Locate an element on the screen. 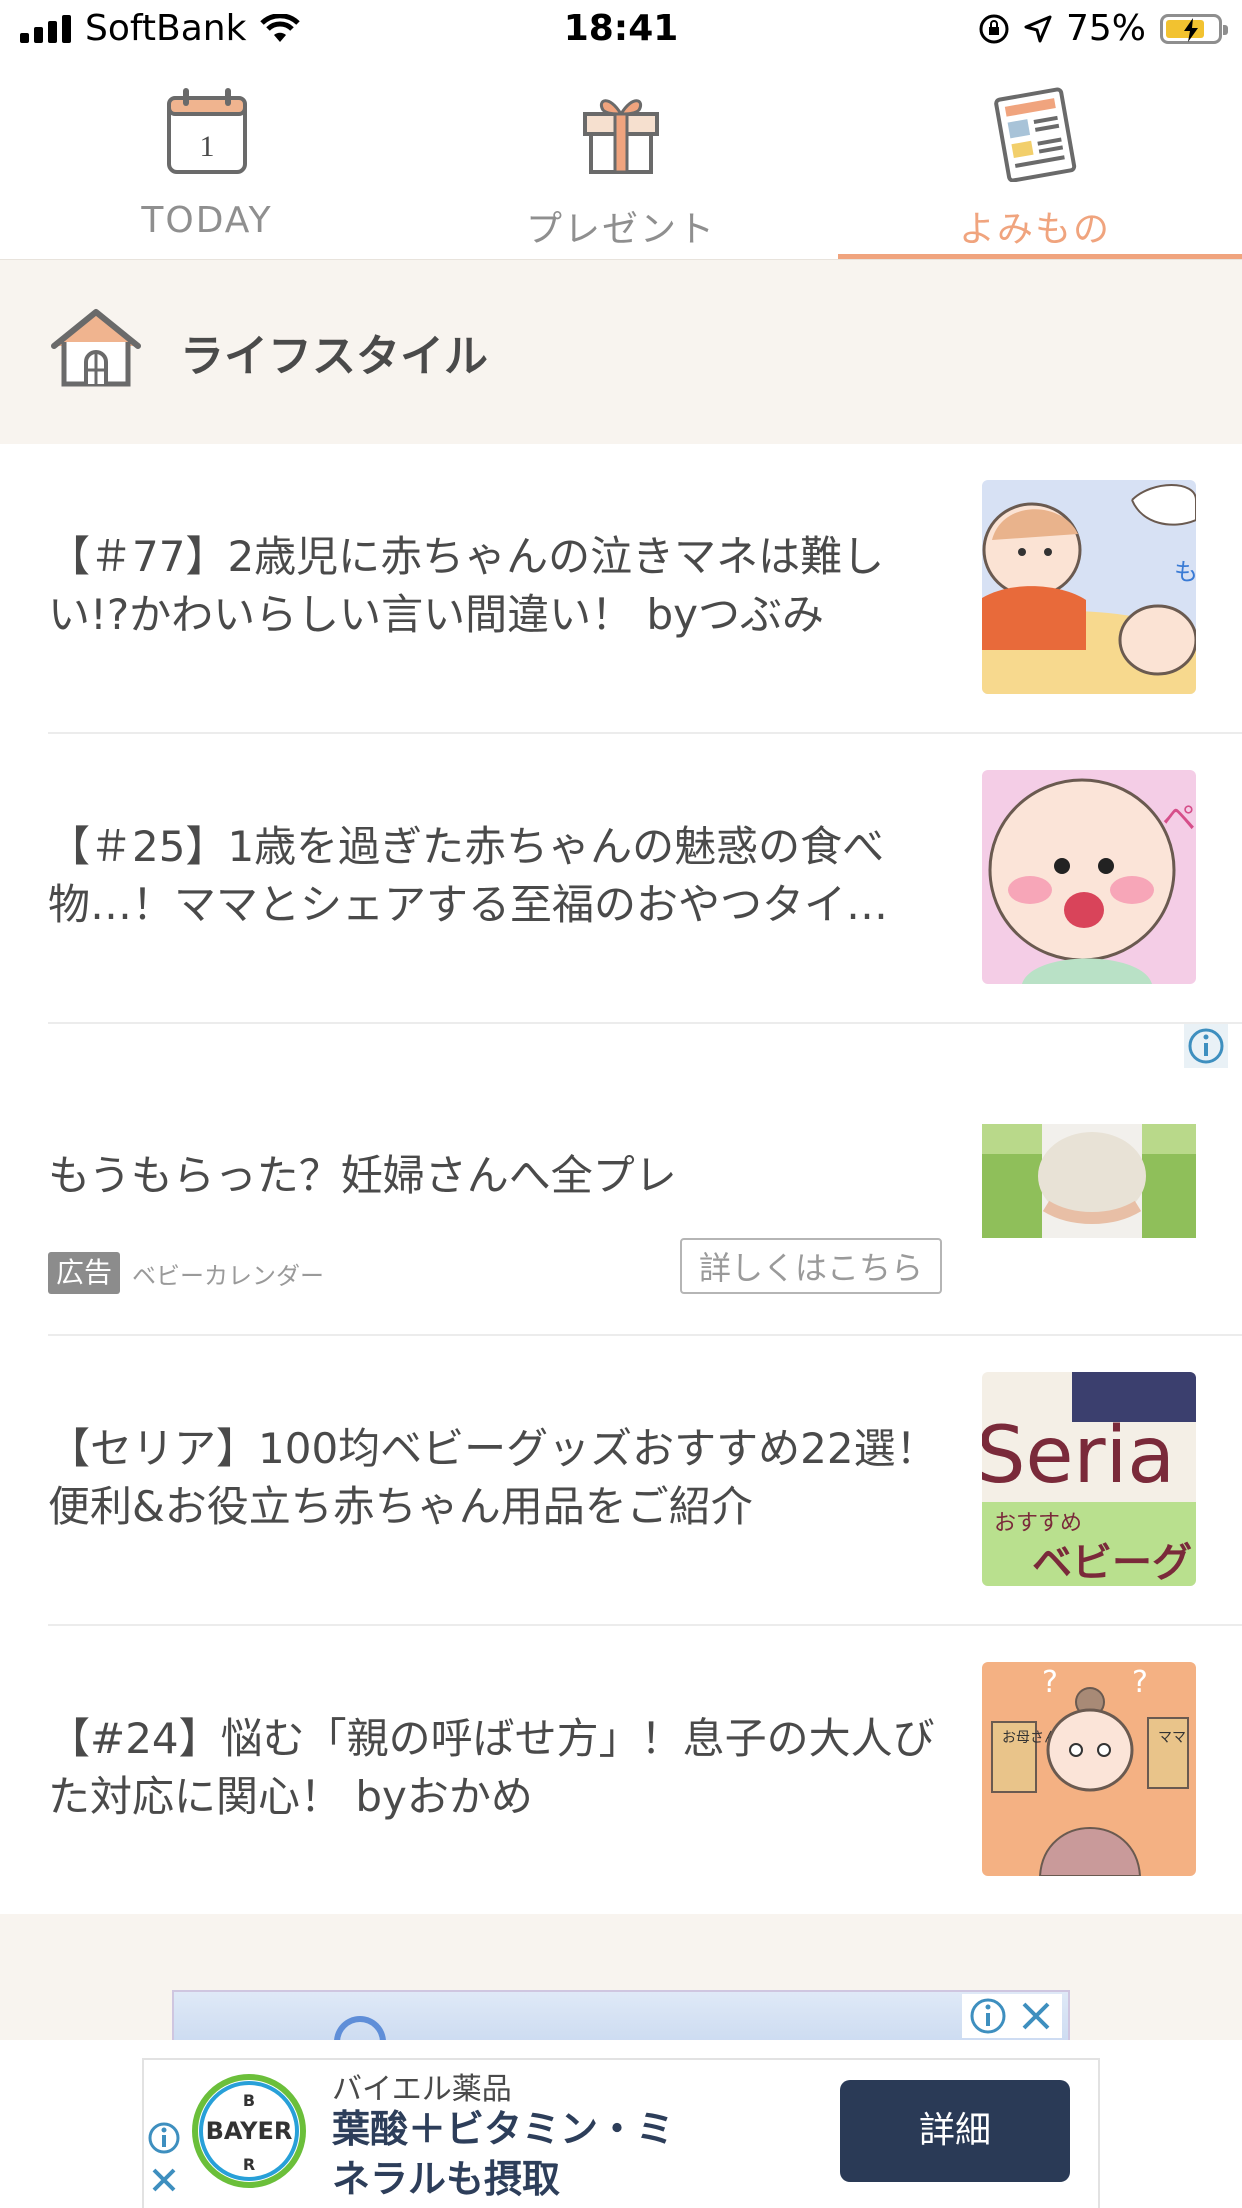  article-thumbnail: Seria おすすめ ベビーグ is located at coordinates (1089, 1479).